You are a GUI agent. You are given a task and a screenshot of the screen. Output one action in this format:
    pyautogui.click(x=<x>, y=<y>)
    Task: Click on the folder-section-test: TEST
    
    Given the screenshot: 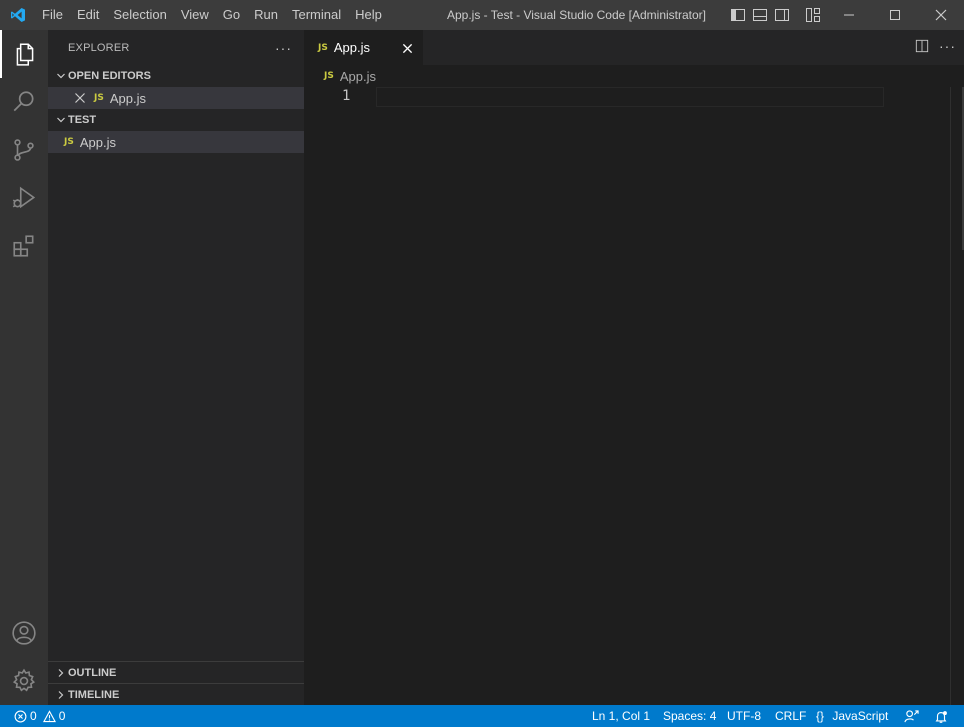 What is the action you would take?
    pyautogui.click(x=176, y=120)
    